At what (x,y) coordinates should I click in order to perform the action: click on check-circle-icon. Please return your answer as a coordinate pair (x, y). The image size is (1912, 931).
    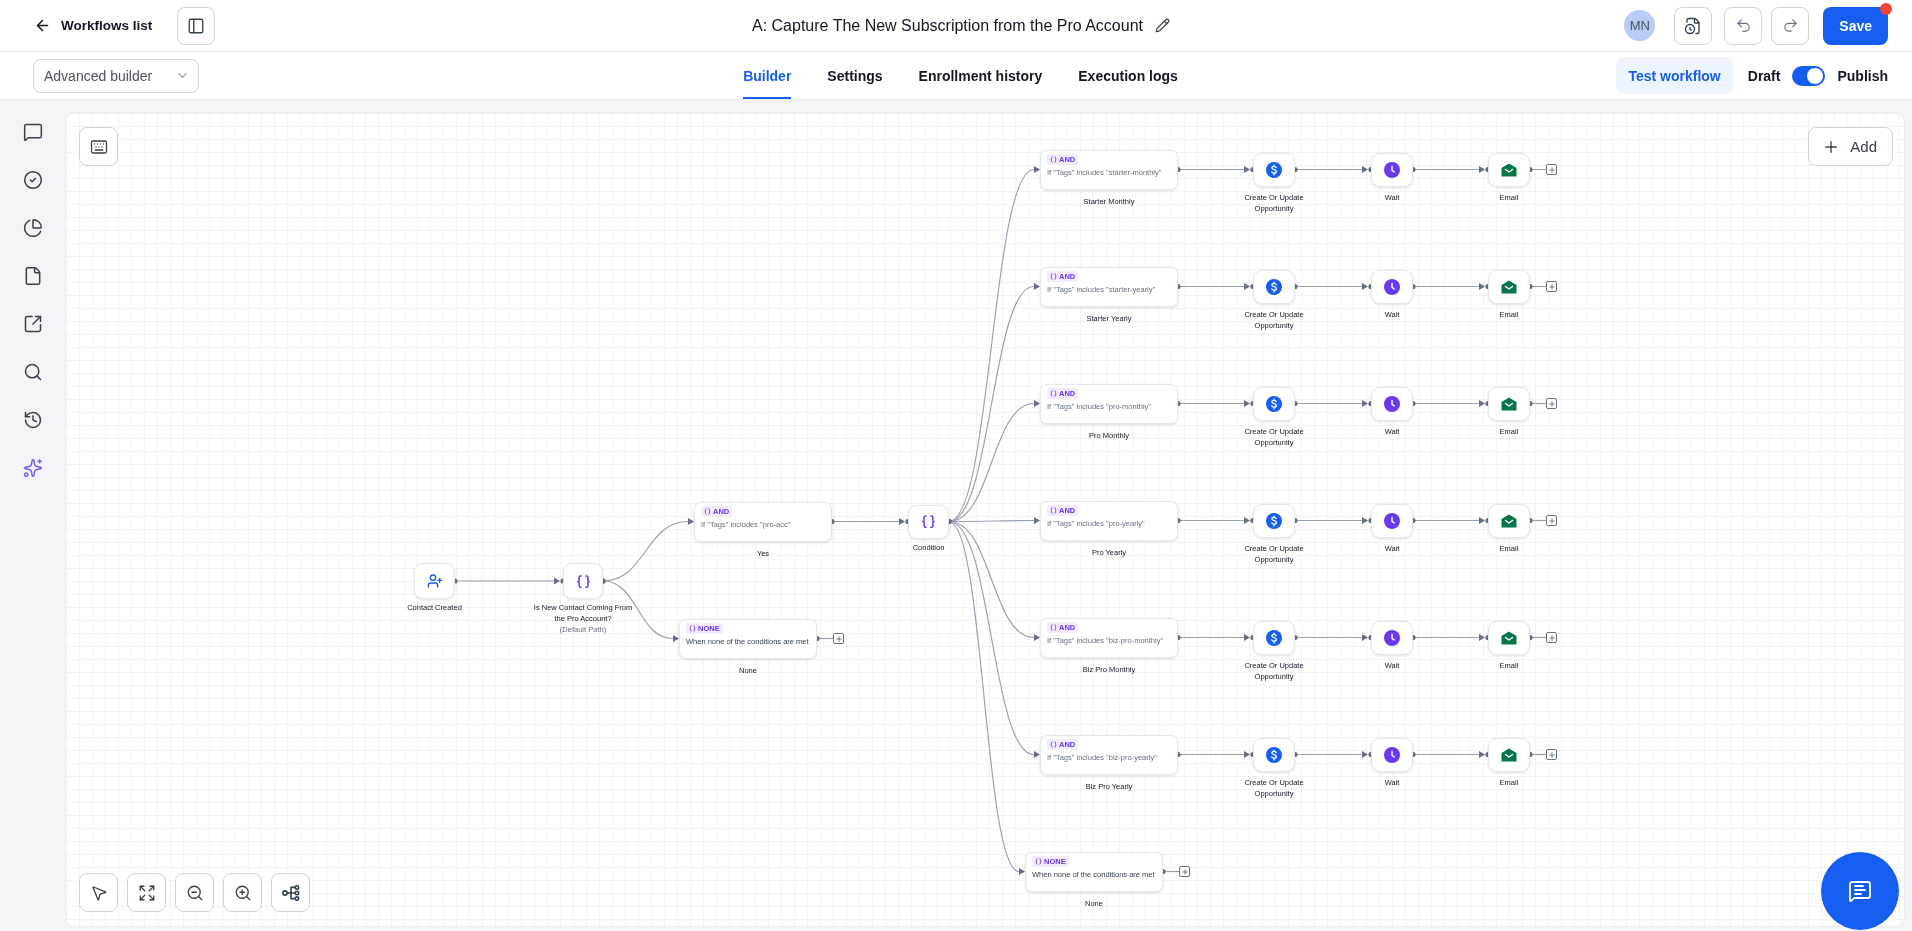
    Looking at the image, I should click on (32, 180).